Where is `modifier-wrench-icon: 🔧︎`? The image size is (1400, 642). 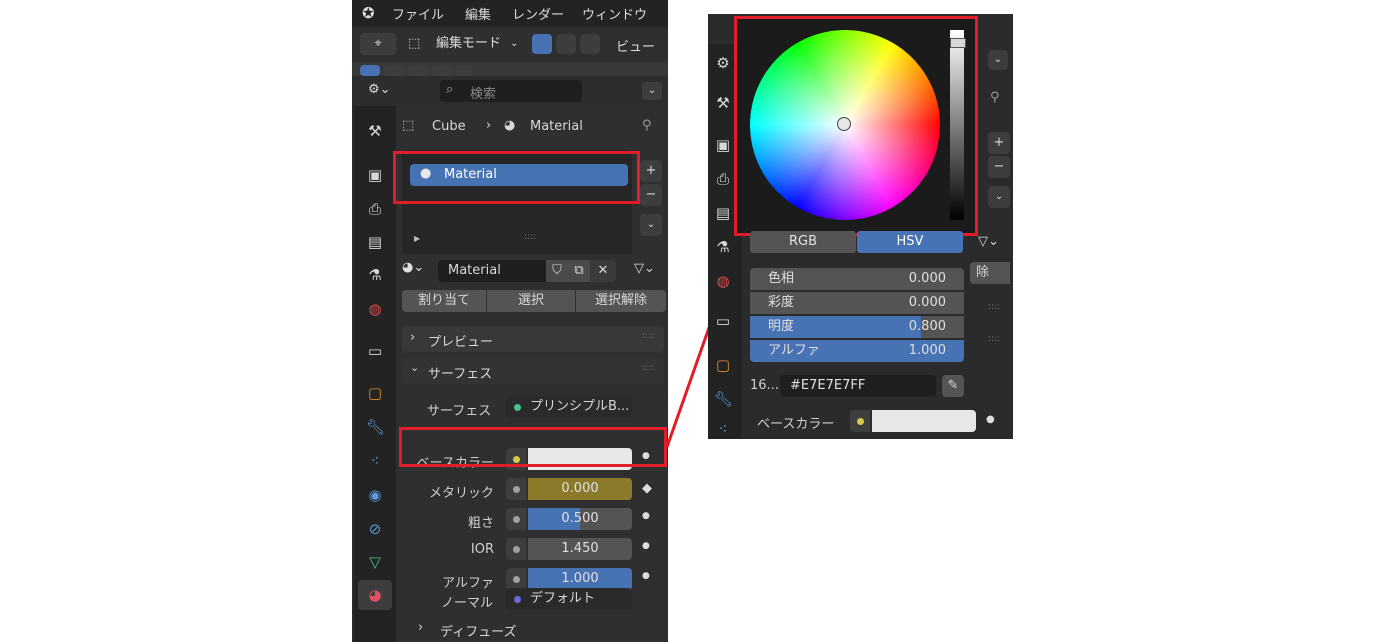
modifier-wrench-icon: 🔧︎ is located at coordinates (723, 399).